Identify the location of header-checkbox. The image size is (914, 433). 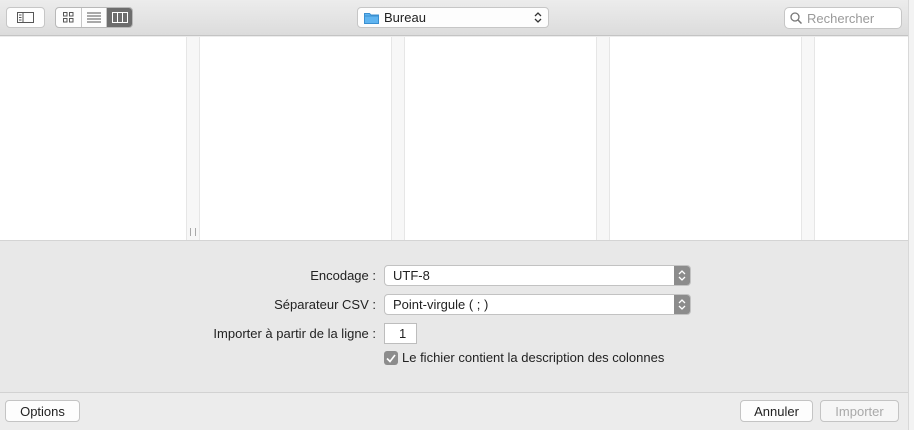
(391, 358).